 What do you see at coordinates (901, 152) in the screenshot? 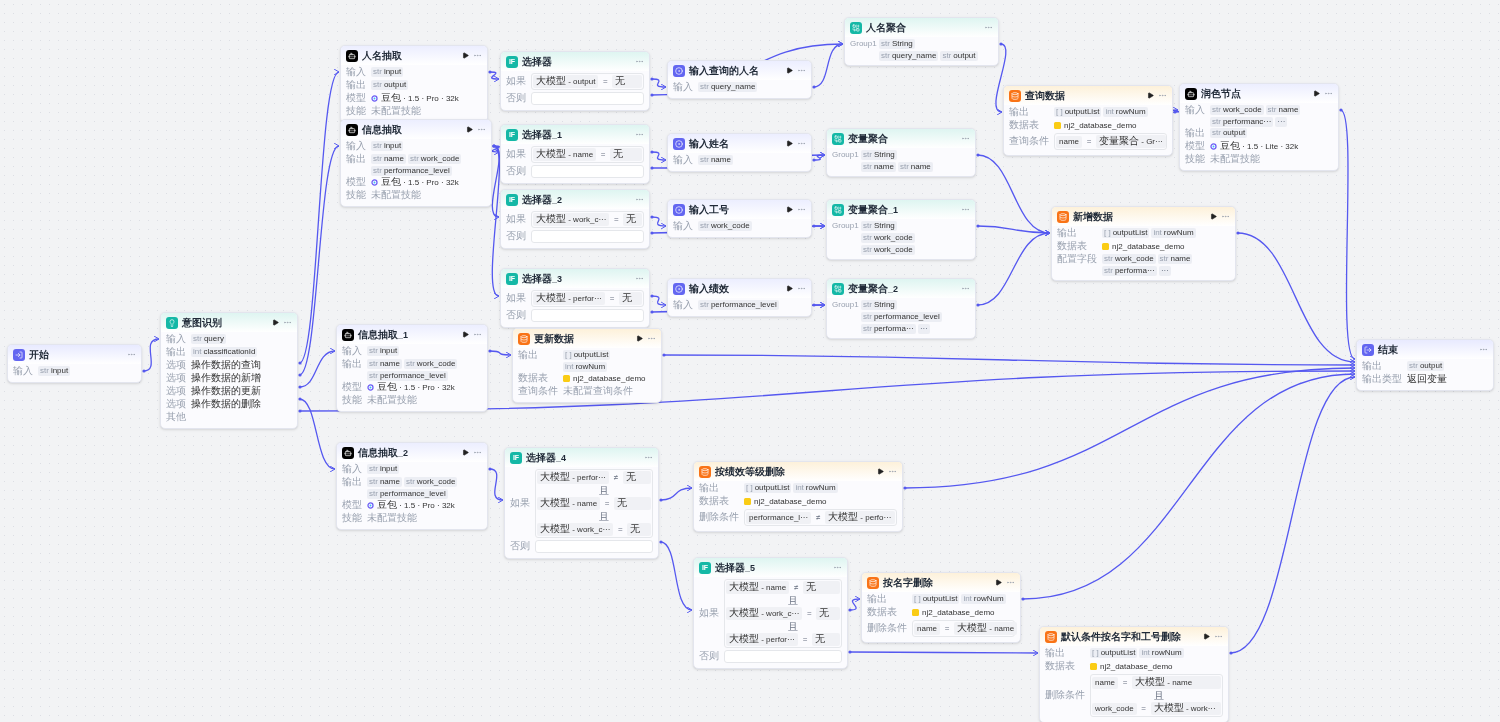
I see `workflow-node: 变量聚合 Group1 str String str name str name` at bounding box center [901, 152].